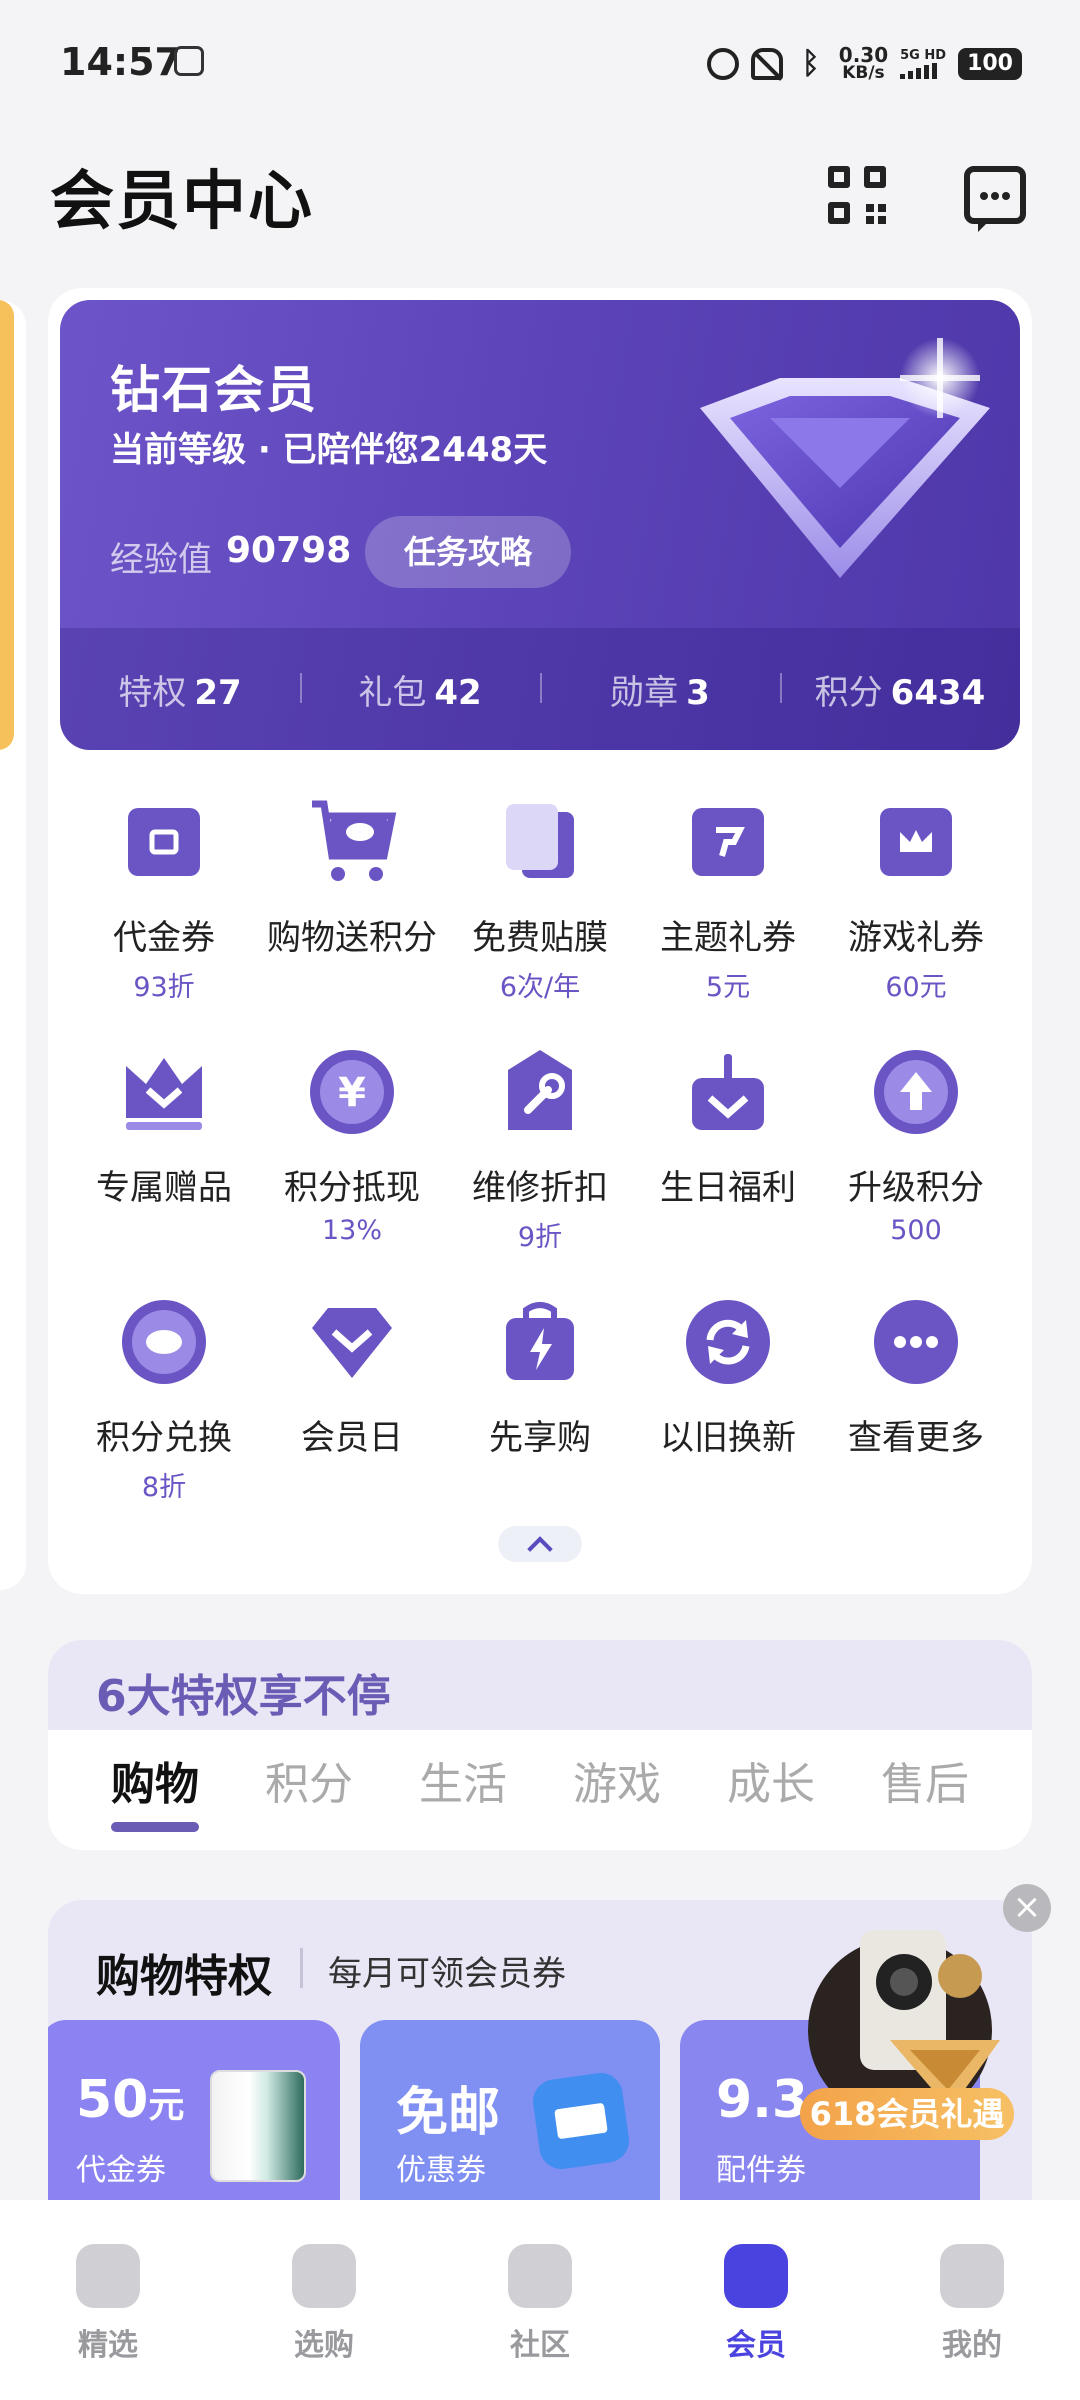 This screenshot has height=2400, width=1080. Describe the element at coordinates (324, 2276) in the screenshot. I see `shopping-bag-icon` at that location.